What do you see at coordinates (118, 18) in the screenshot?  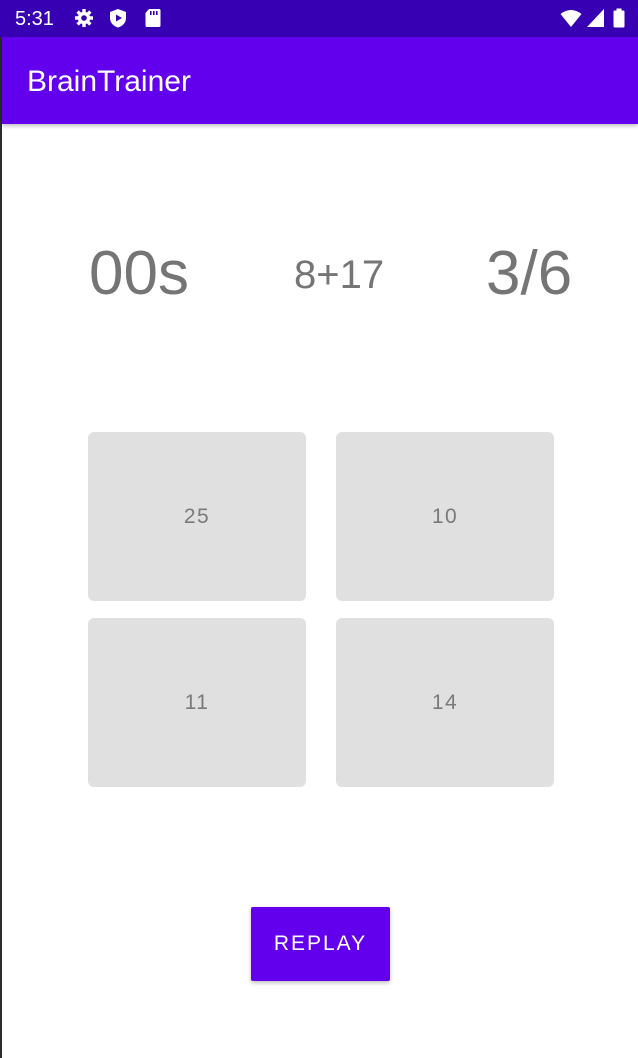 I see `shield-play-icon` at bounding box center [118, 18].